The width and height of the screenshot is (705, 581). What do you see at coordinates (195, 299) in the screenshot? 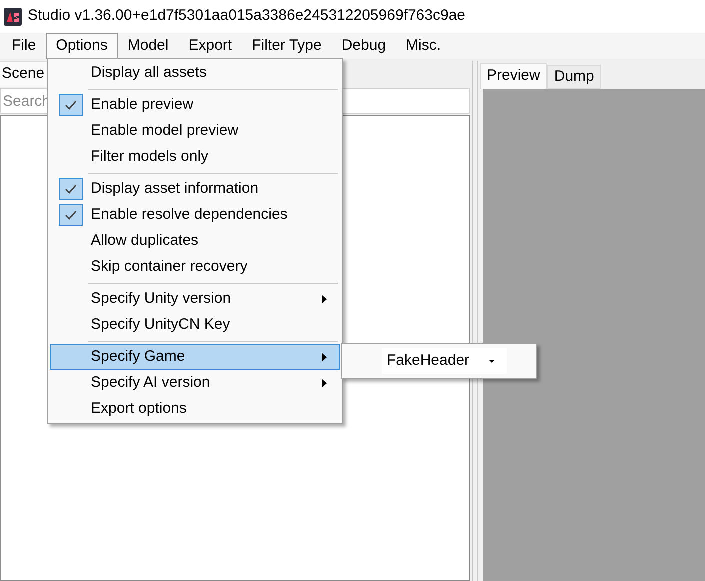
I see `menu-option: Specify Unity version` at bounding box center [195, 299].